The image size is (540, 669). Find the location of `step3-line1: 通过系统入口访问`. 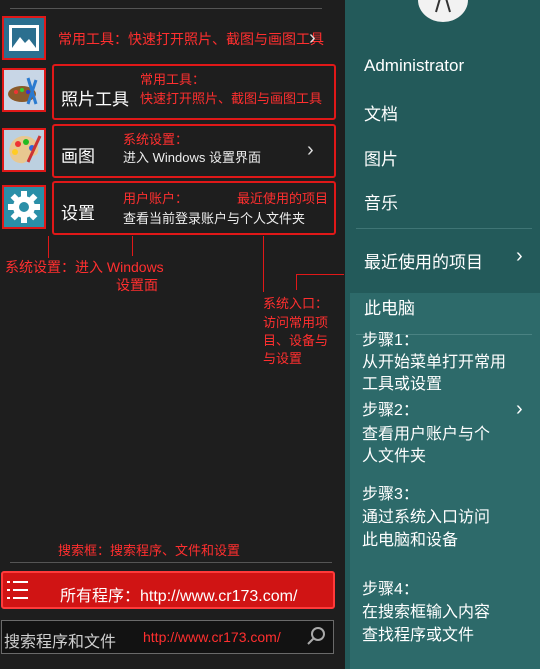

step3-line1: 通过系统入口访问 is located at coordinates (426, 517).